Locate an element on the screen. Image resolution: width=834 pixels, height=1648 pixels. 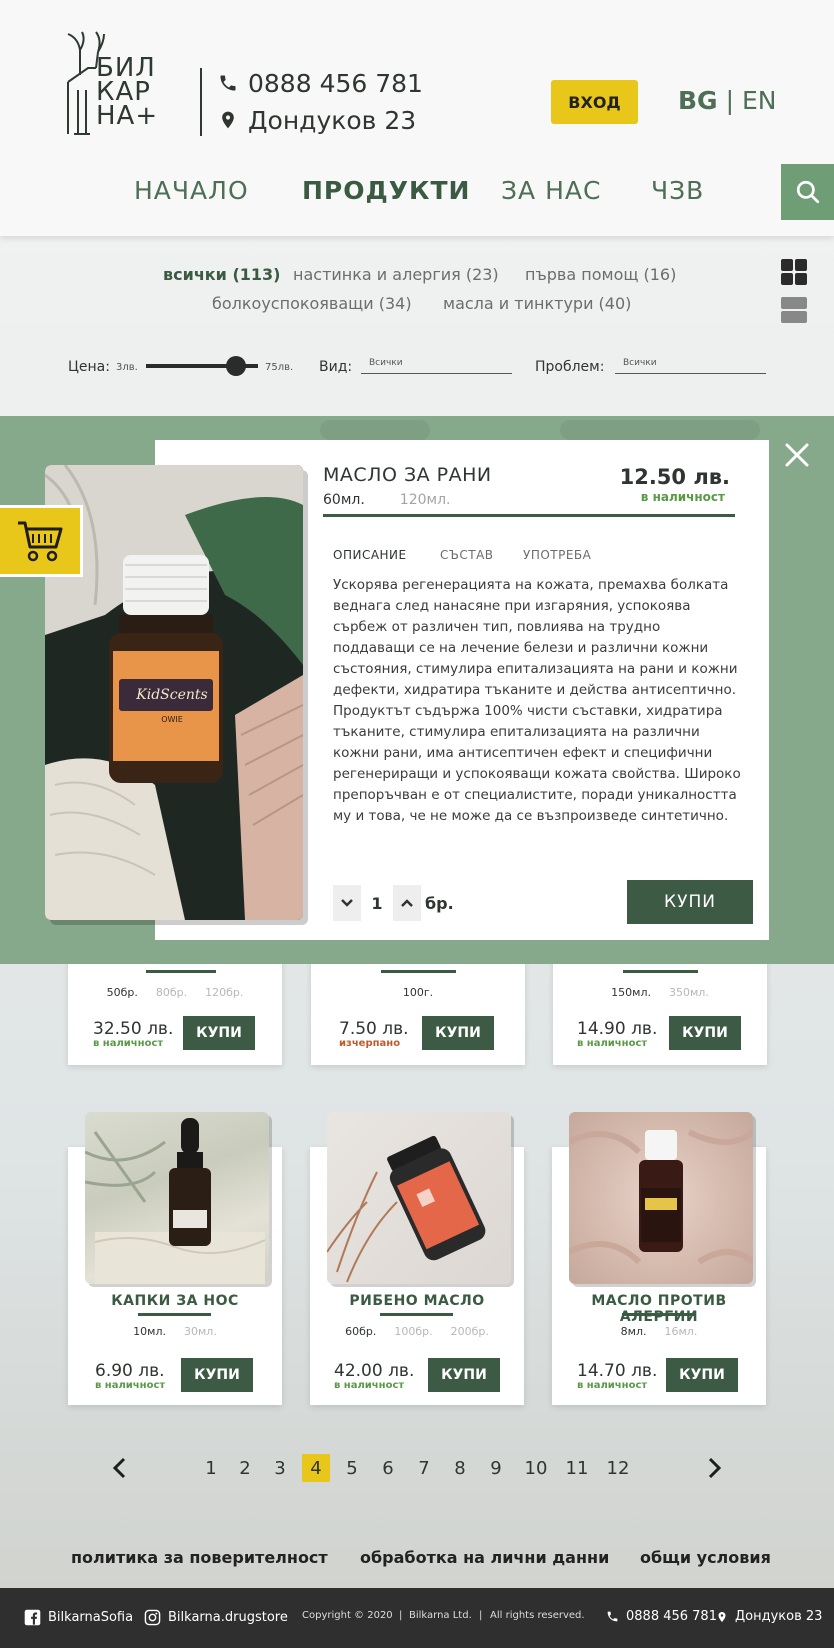
product-name: РИБЕНО МАСЛО is located at coordinates (417, 1301).